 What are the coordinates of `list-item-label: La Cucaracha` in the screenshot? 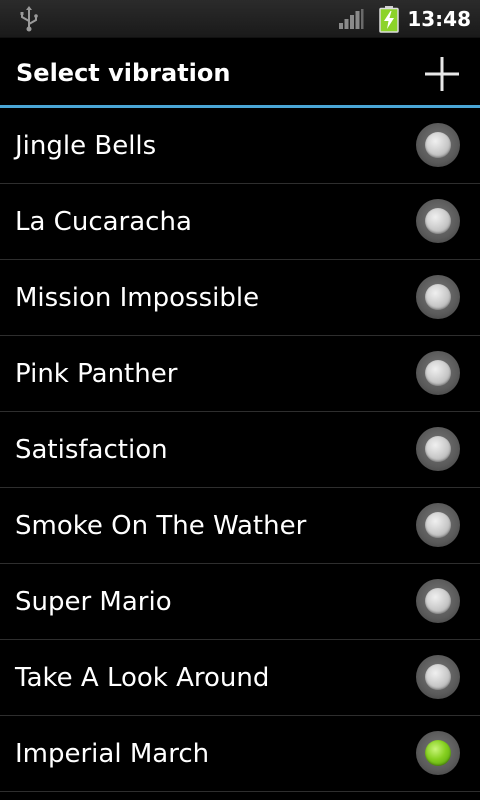 It's located at (103, 222).